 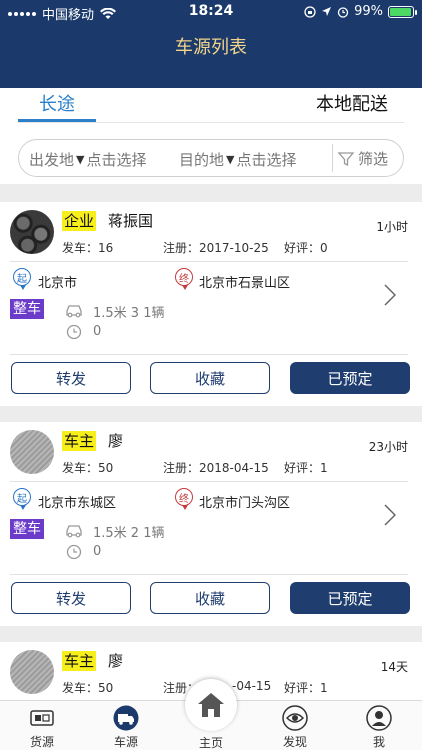 I want to click on tab-local-delivery: 本地配送, so click(x=352, y=103).